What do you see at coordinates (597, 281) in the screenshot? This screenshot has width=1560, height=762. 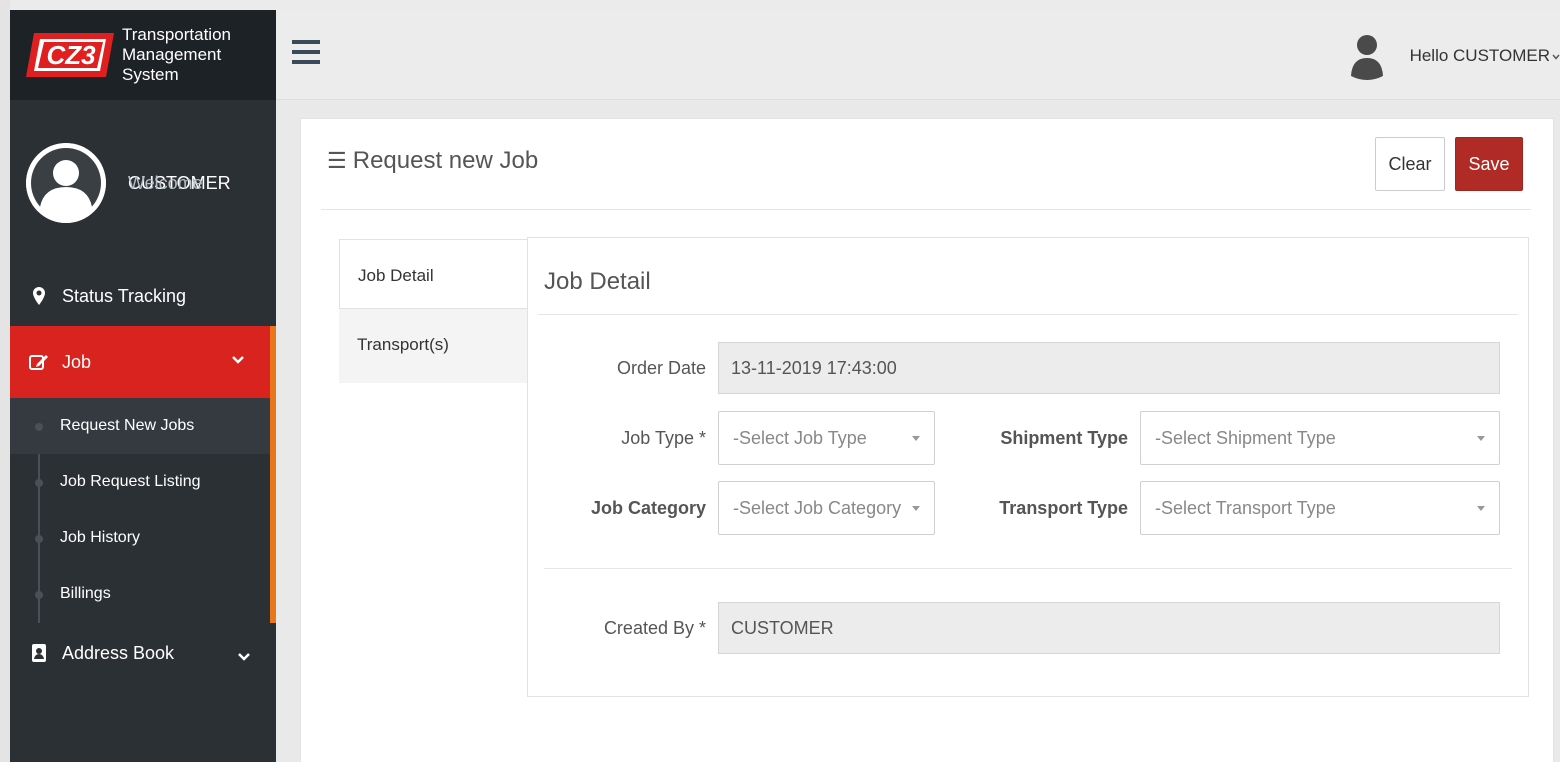 I see `section-title: Job Detail` at bounding box center [597, 281].